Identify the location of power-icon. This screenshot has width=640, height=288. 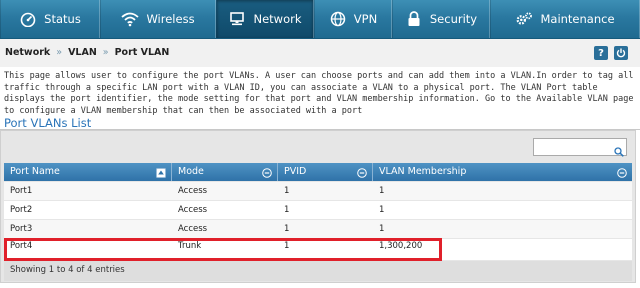
(621, 53).